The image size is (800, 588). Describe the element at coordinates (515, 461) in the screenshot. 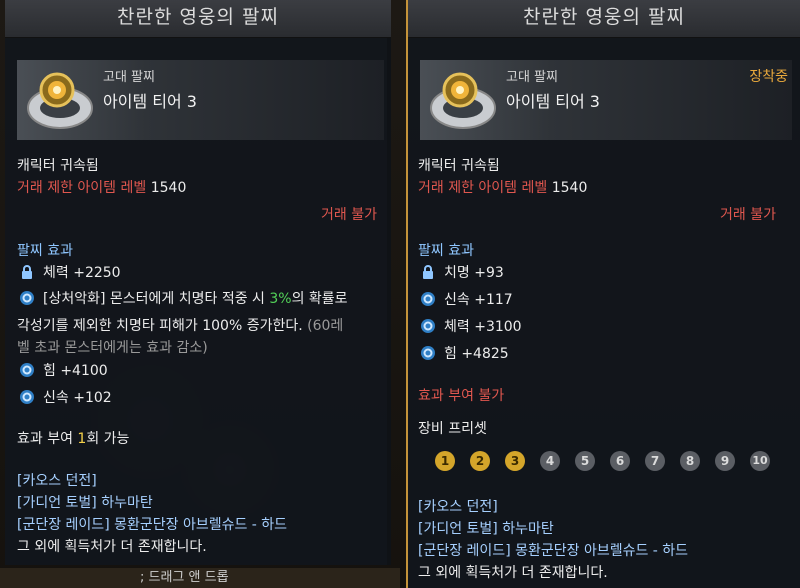

I see `preset-3-button: 3` at that location.